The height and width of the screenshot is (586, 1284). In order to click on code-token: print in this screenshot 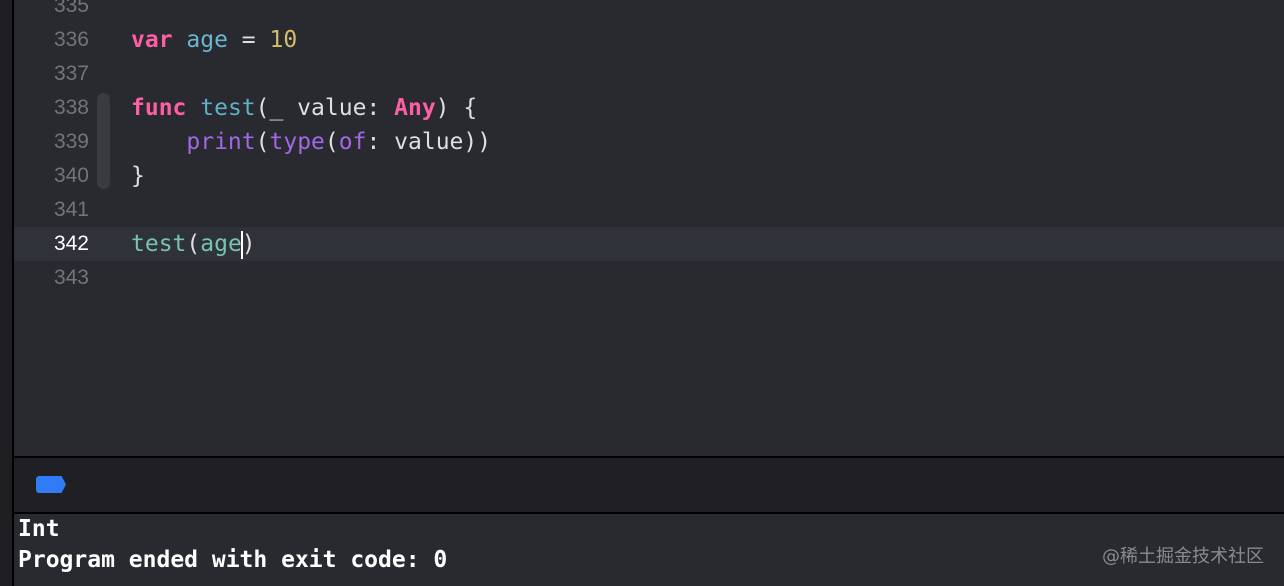, I will do `click(221, 142)`.